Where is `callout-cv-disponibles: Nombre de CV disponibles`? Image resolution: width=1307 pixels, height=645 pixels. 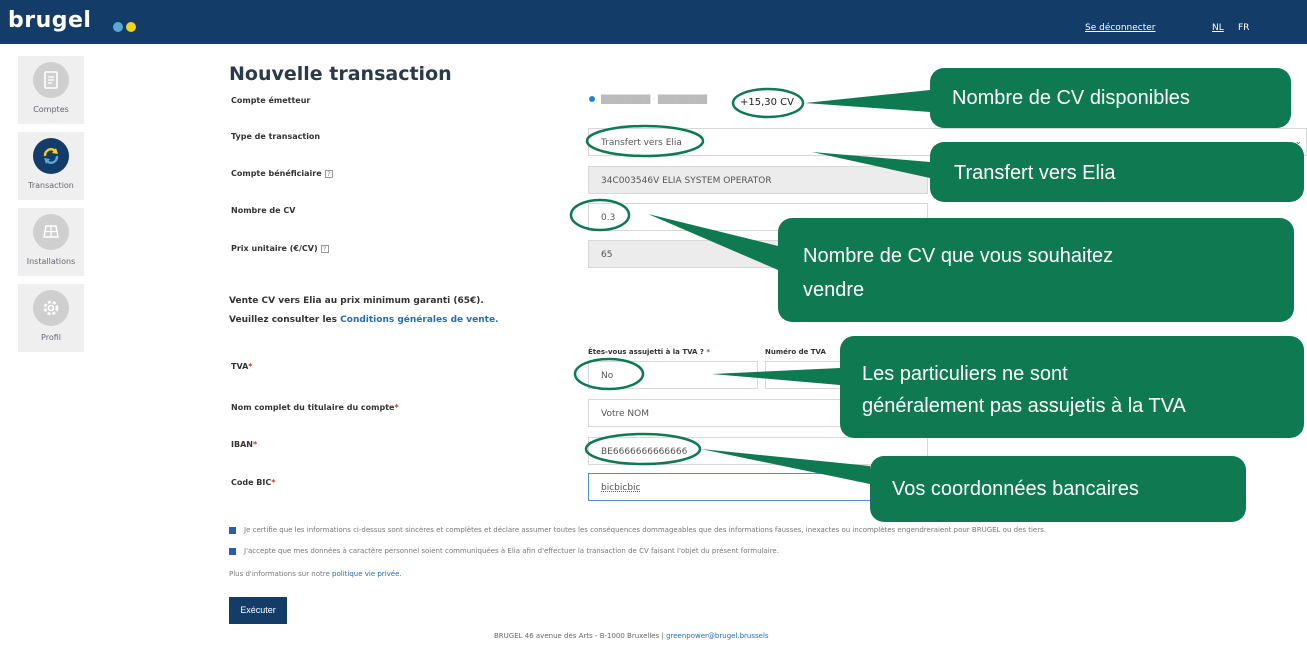 callout-cv-disponibles: Nombre de CV disponibles is located at coordinates (1071, 98).